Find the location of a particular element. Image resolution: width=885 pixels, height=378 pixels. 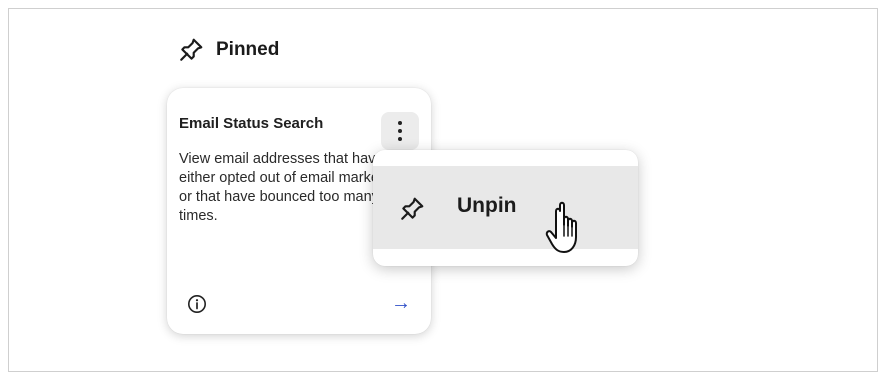

menu-item-unpin: Unpin is located at coordinates (505, 209).